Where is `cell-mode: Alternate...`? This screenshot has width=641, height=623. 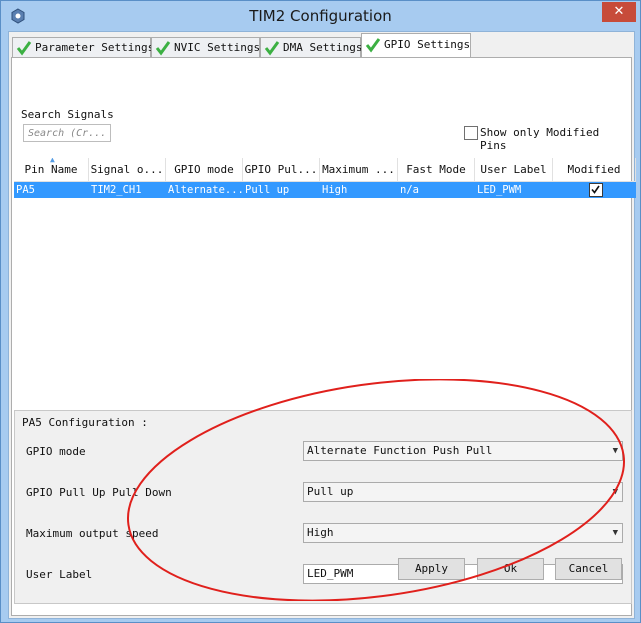 cell-mode: Alternate... is located at coordinates (205, 190).